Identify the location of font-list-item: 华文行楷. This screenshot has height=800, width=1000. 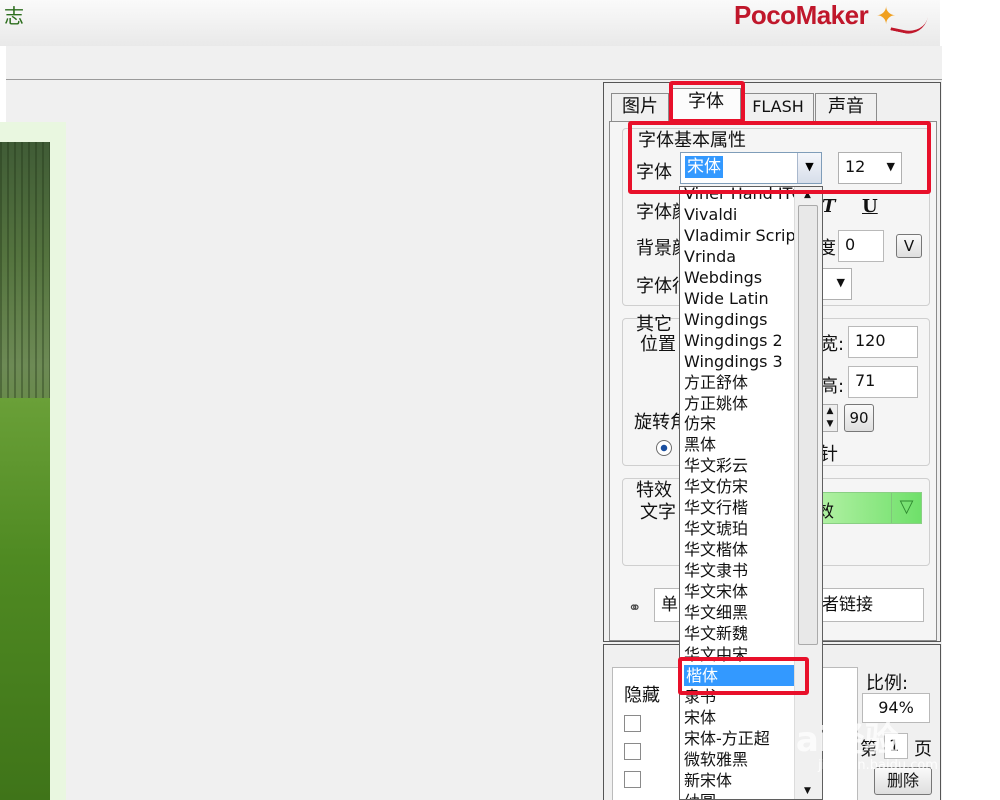
(716, 507).